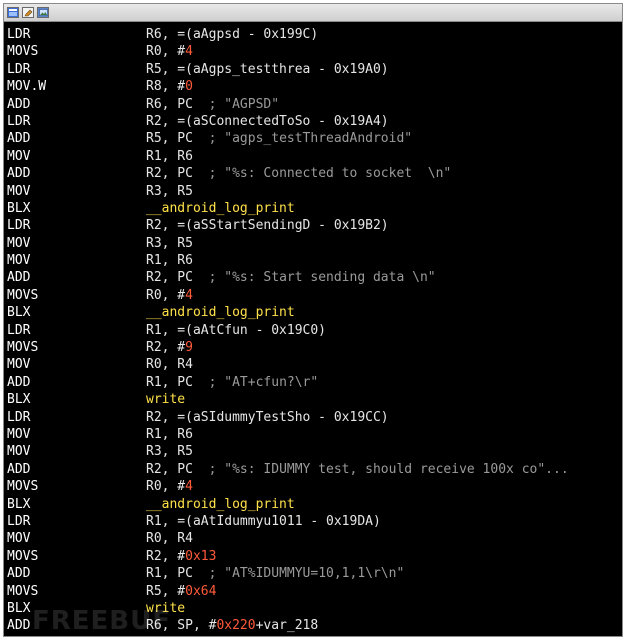 Image resolution: width=627 pixels, height=639 pixels. What do you see at coordinates (177, 174) in the screenshot?
I see `operand-text: R2, PC` at bounding box center [177, 174].